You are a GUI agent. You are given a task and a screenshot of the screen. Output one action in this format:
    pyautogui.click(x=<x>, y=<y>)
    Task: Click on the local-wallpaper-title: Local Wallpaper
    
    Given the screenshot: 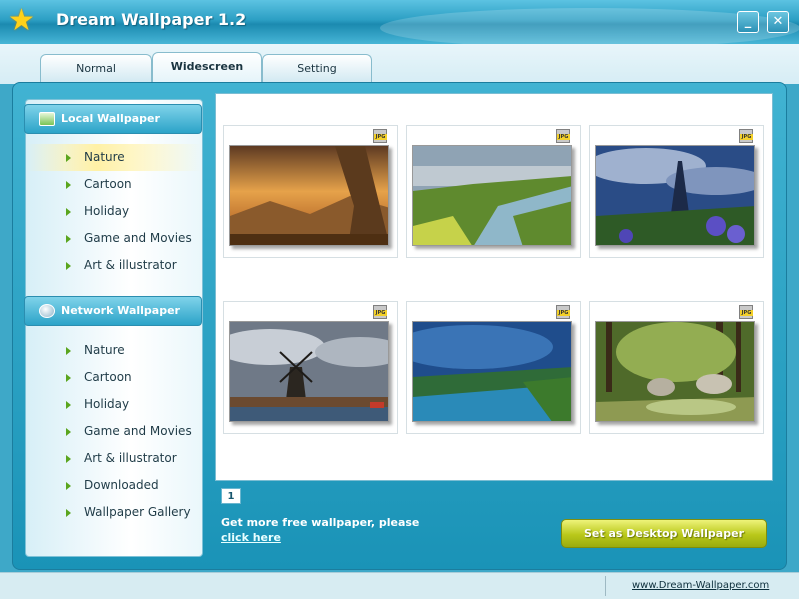 What is the action you would take?
    pyautogui.click(x=110, y=118)
    